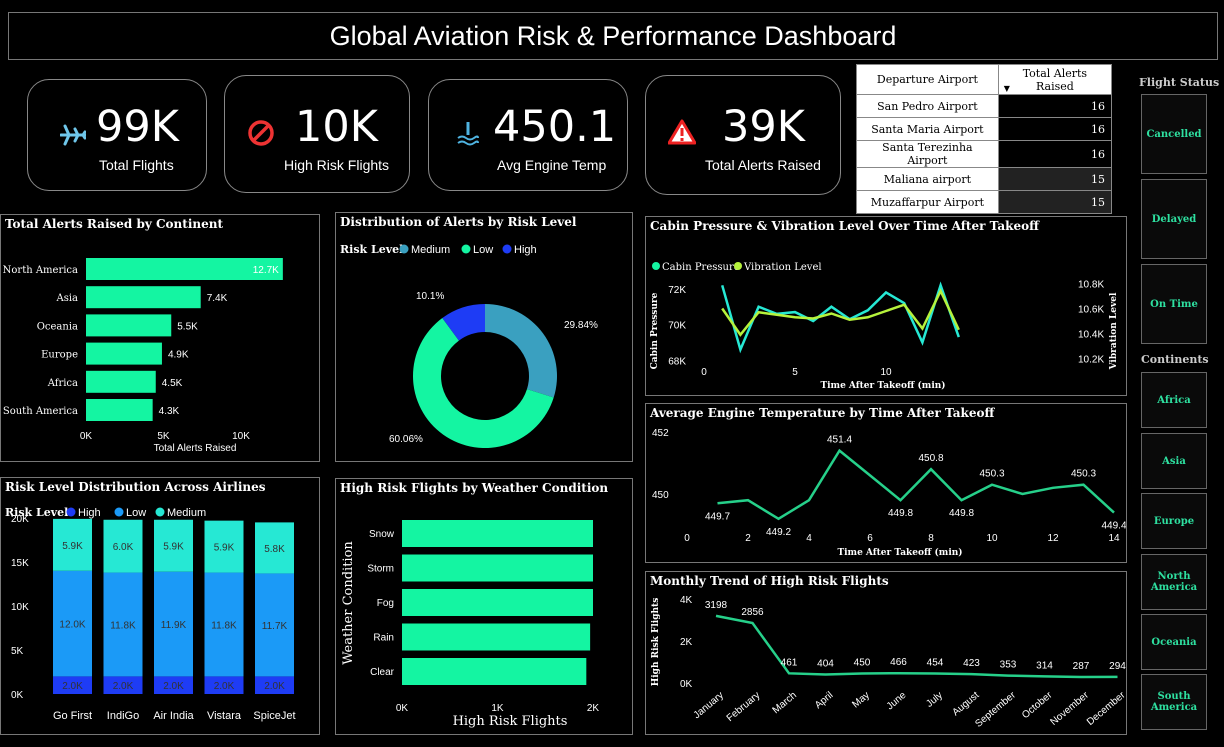 The image size is (1224, 747). I want to click on data-label: 466, so click(898, 662).